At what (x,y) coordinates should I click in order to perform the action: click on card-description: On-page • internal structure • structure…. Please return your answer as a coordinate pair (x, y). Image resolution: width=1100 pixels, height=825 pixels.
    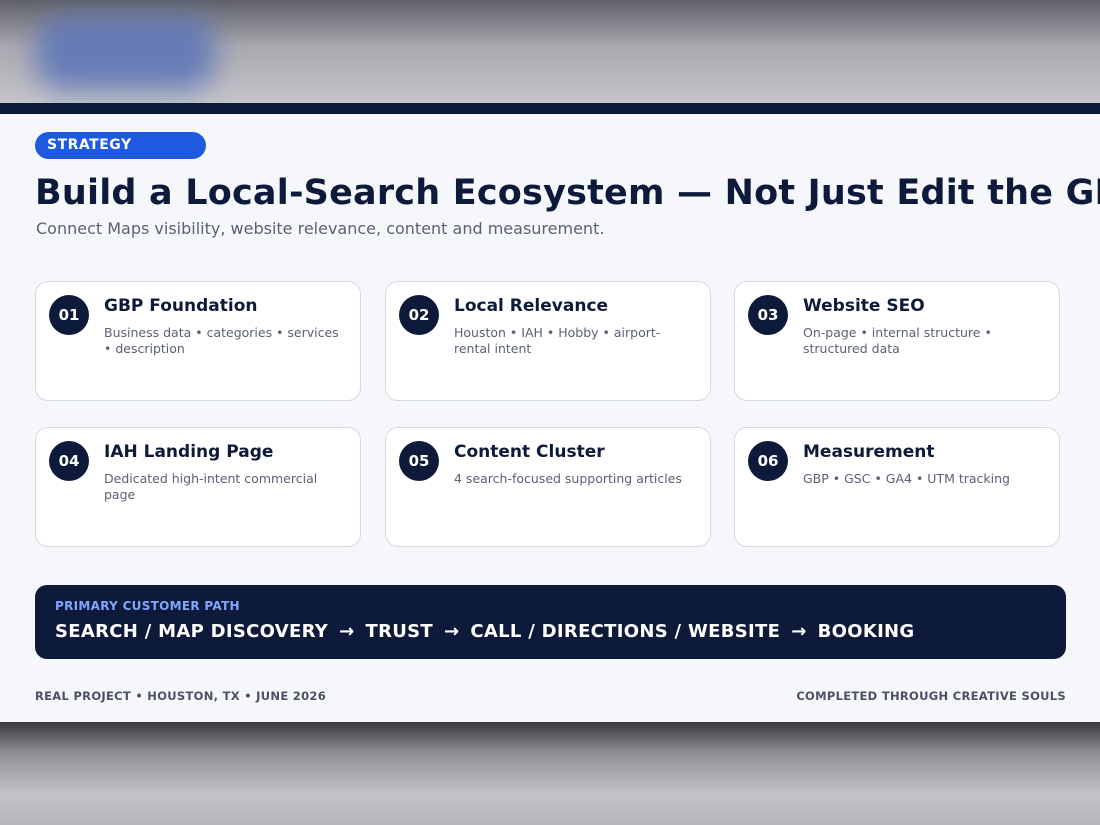
    Looking at the image, I should click on (897, 340).